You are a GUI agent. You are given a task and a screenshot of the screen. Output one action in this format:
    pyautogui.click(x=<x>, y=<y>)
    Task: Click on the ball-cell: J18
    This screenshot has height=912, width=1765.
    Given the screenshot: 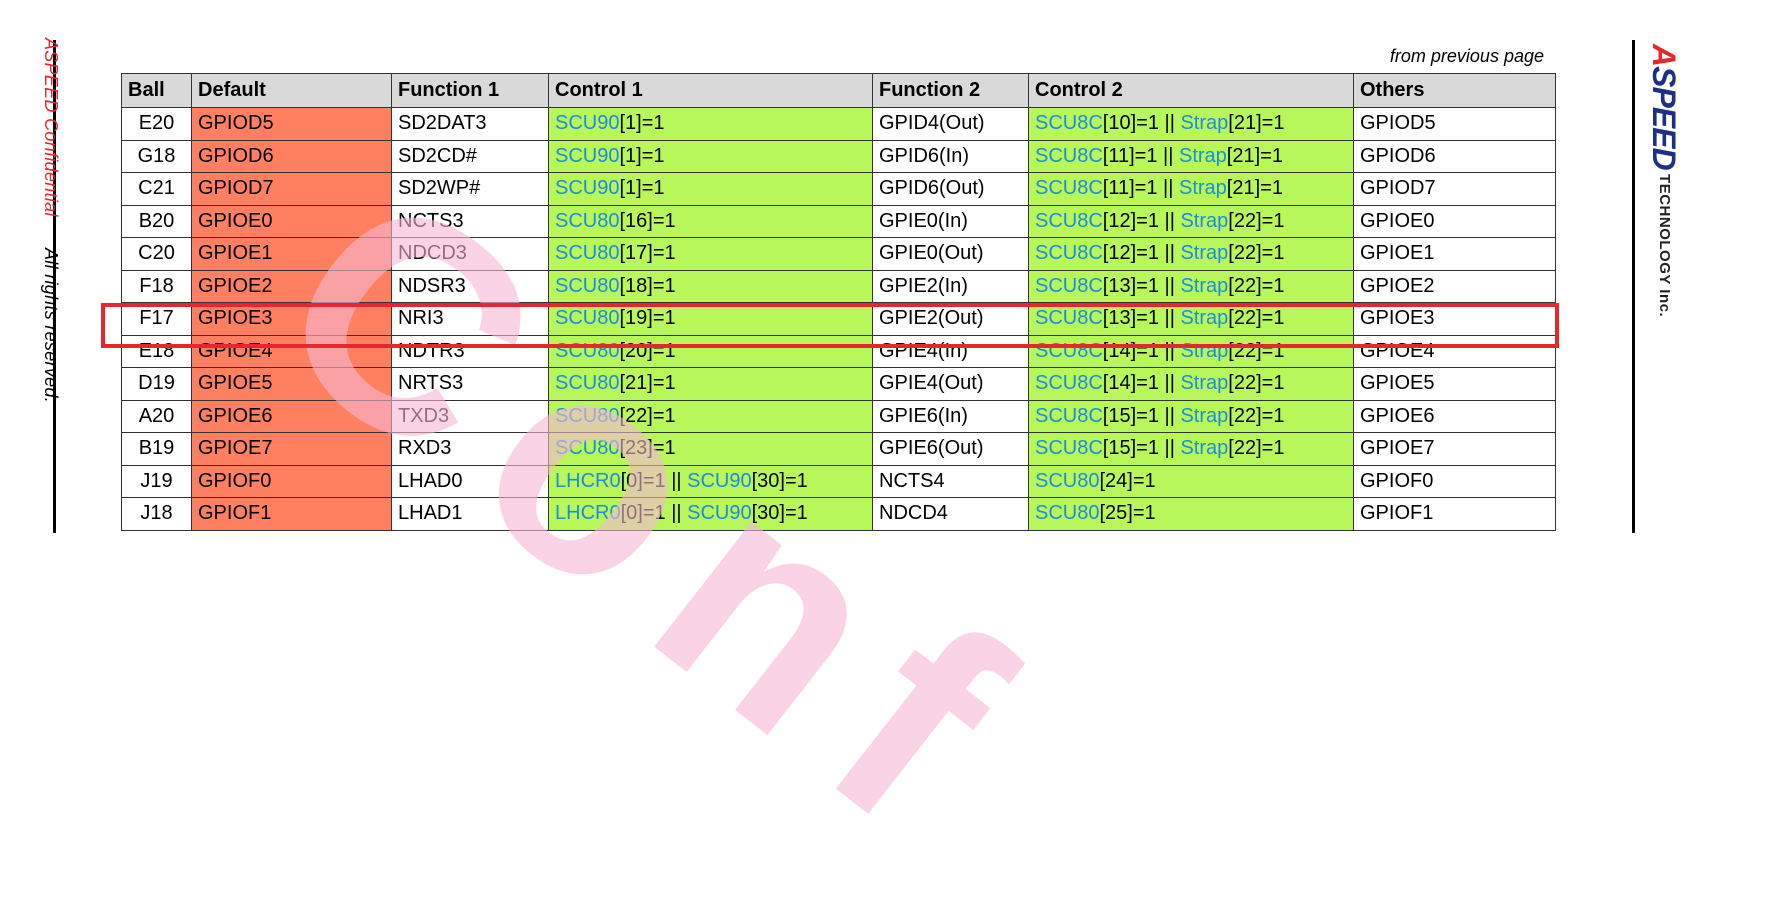 What is the action you would take?
    pyautogui.click(x=156, y=514)
    